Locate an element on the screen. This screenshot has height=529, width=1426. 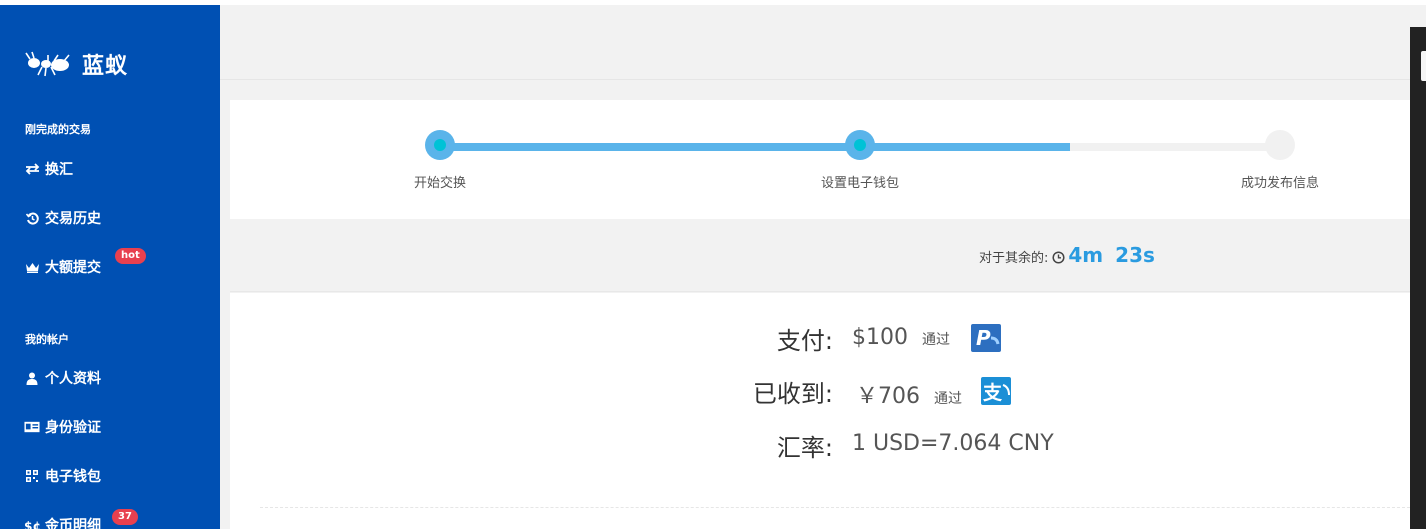
receive-label: 已收到: is located at coordinates (792, 394).